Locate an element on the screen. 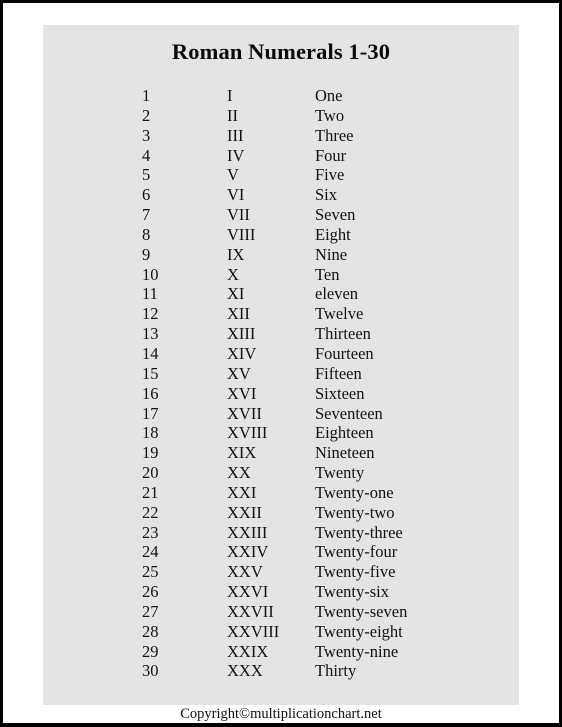  arabic-number-cell: 4 is located at coordinates (146, 155).